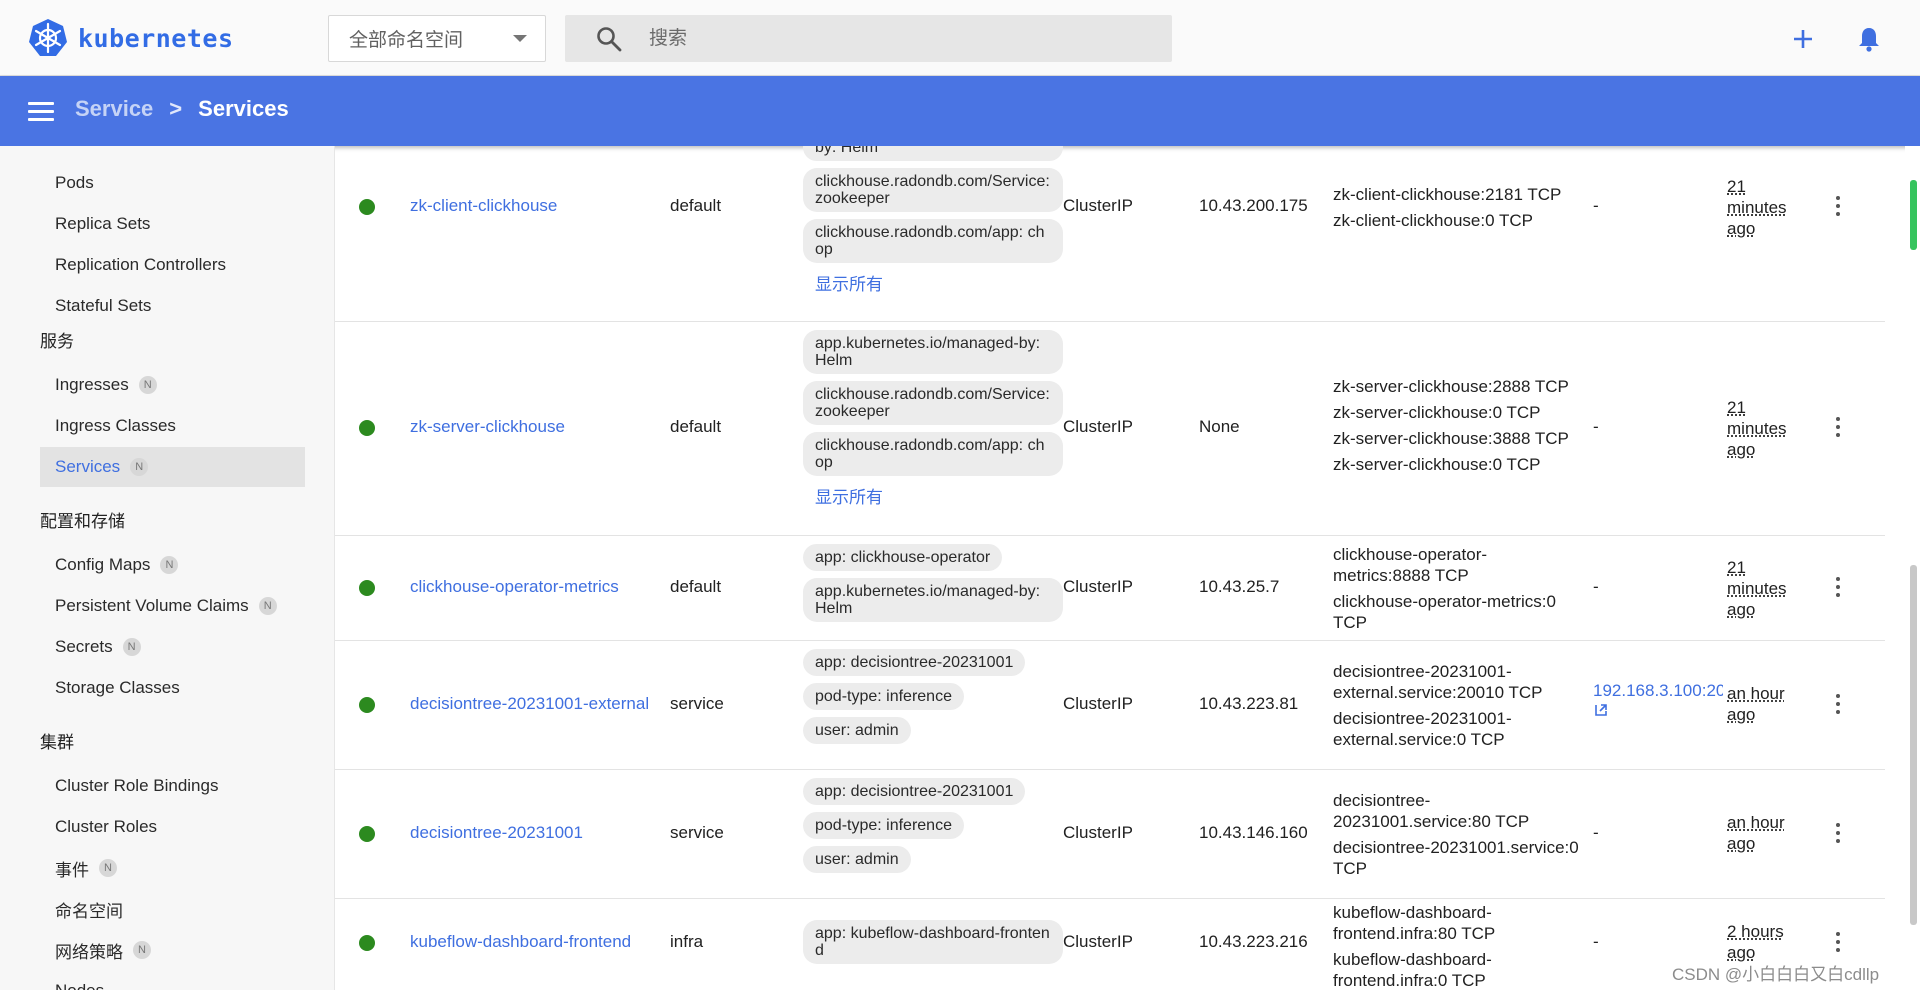  Describe the element at coordinates (1451, 438) in the screenshot. I see `endpoint: zk-server-clickhouse:3888 TCP` at that location.